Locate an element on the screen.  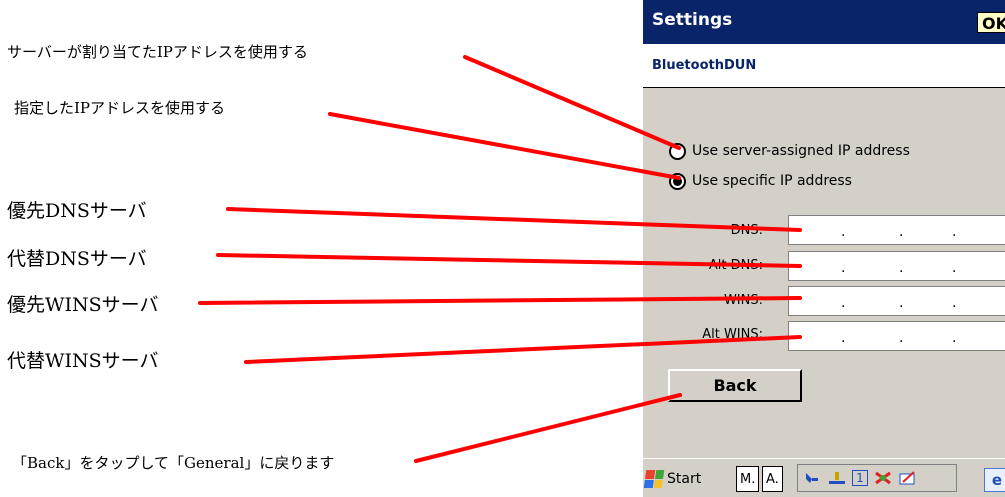
line-back-note is located at coordinates (548, 428).